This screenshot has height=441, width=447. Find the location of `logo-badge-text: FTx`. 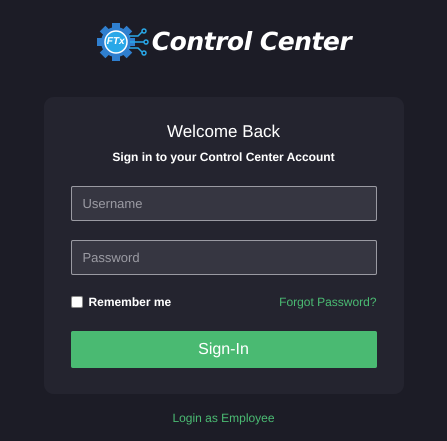

logo-badge-text: FTx is located at coordinates (115, 42).